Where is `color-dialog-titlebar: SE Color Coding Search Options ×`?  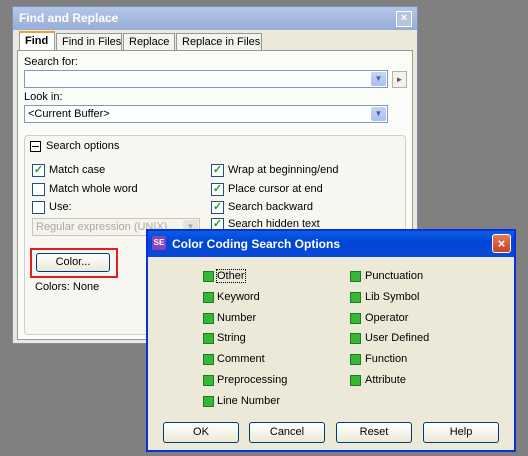 color-dialog-titlebar: SE Color Coding Search Options × is located at coordinates (331, 244).